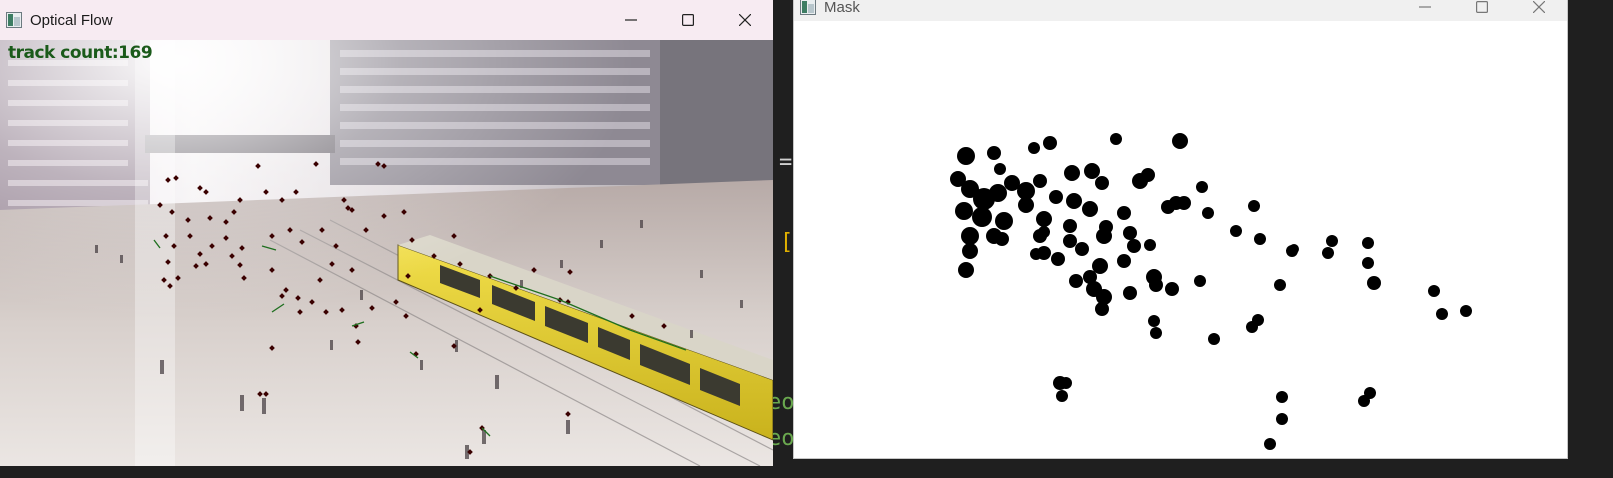 This screenshot has height=478, width=1613. What do you see at coordinates (386, 20) in the screenshot?
I see `optical-flow-titlebar: Optical Flow` at bounding box center [386, 20].